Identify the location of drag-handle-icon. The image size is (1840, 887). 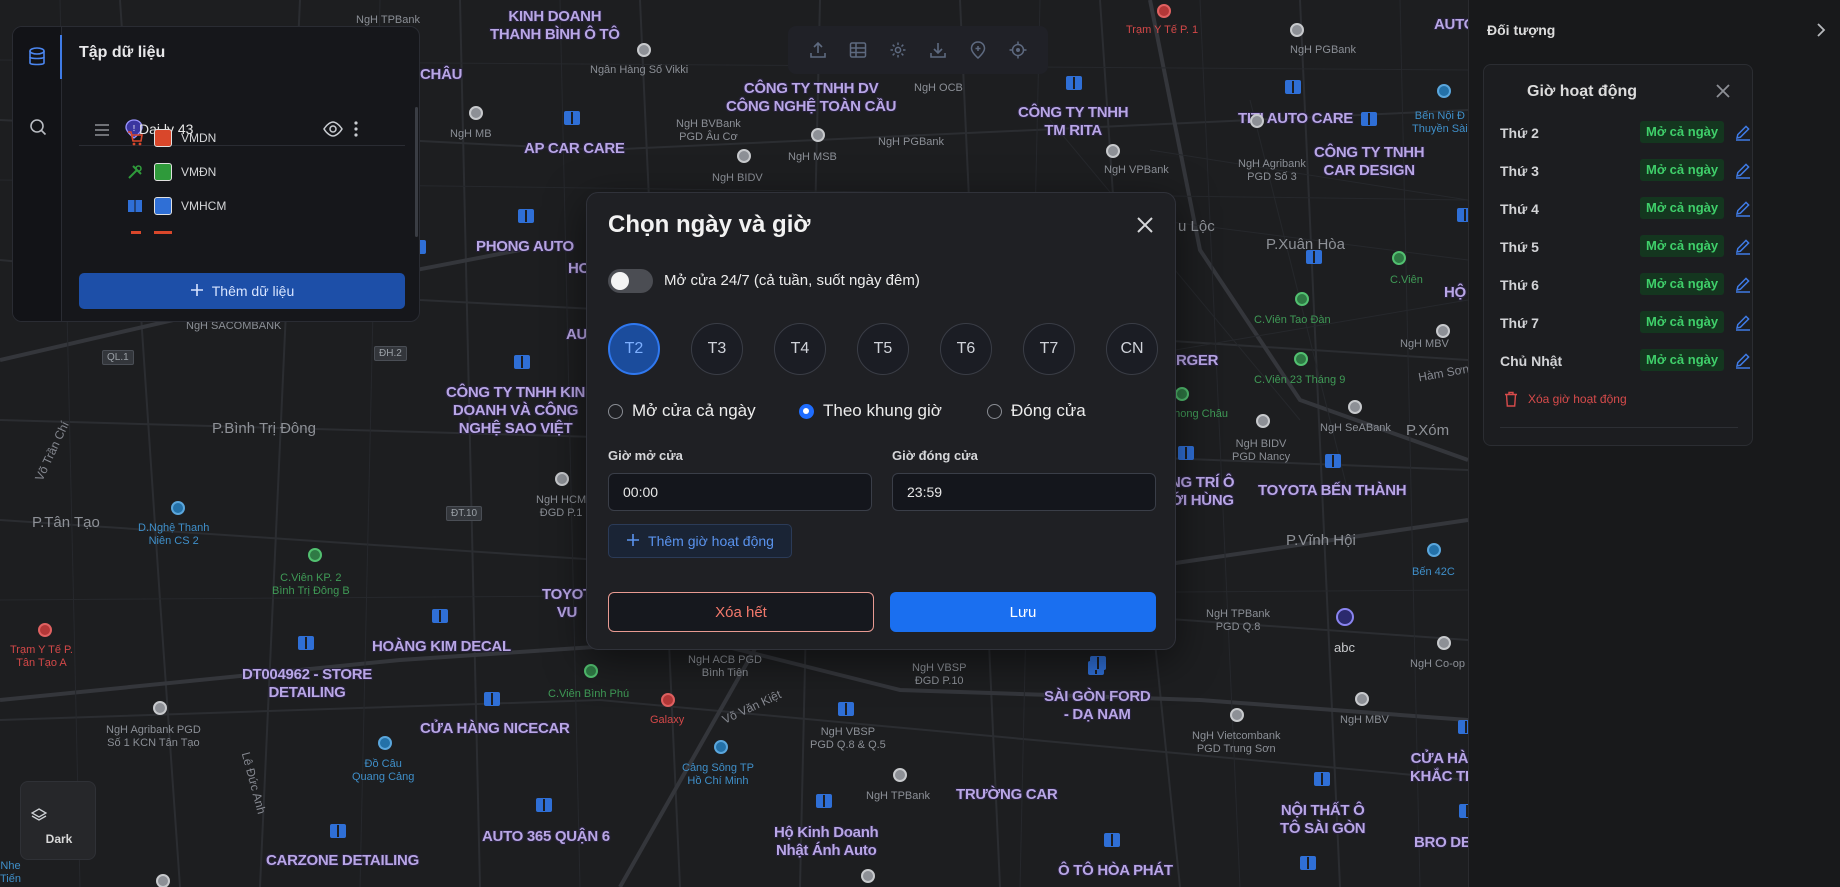
(102, 132).